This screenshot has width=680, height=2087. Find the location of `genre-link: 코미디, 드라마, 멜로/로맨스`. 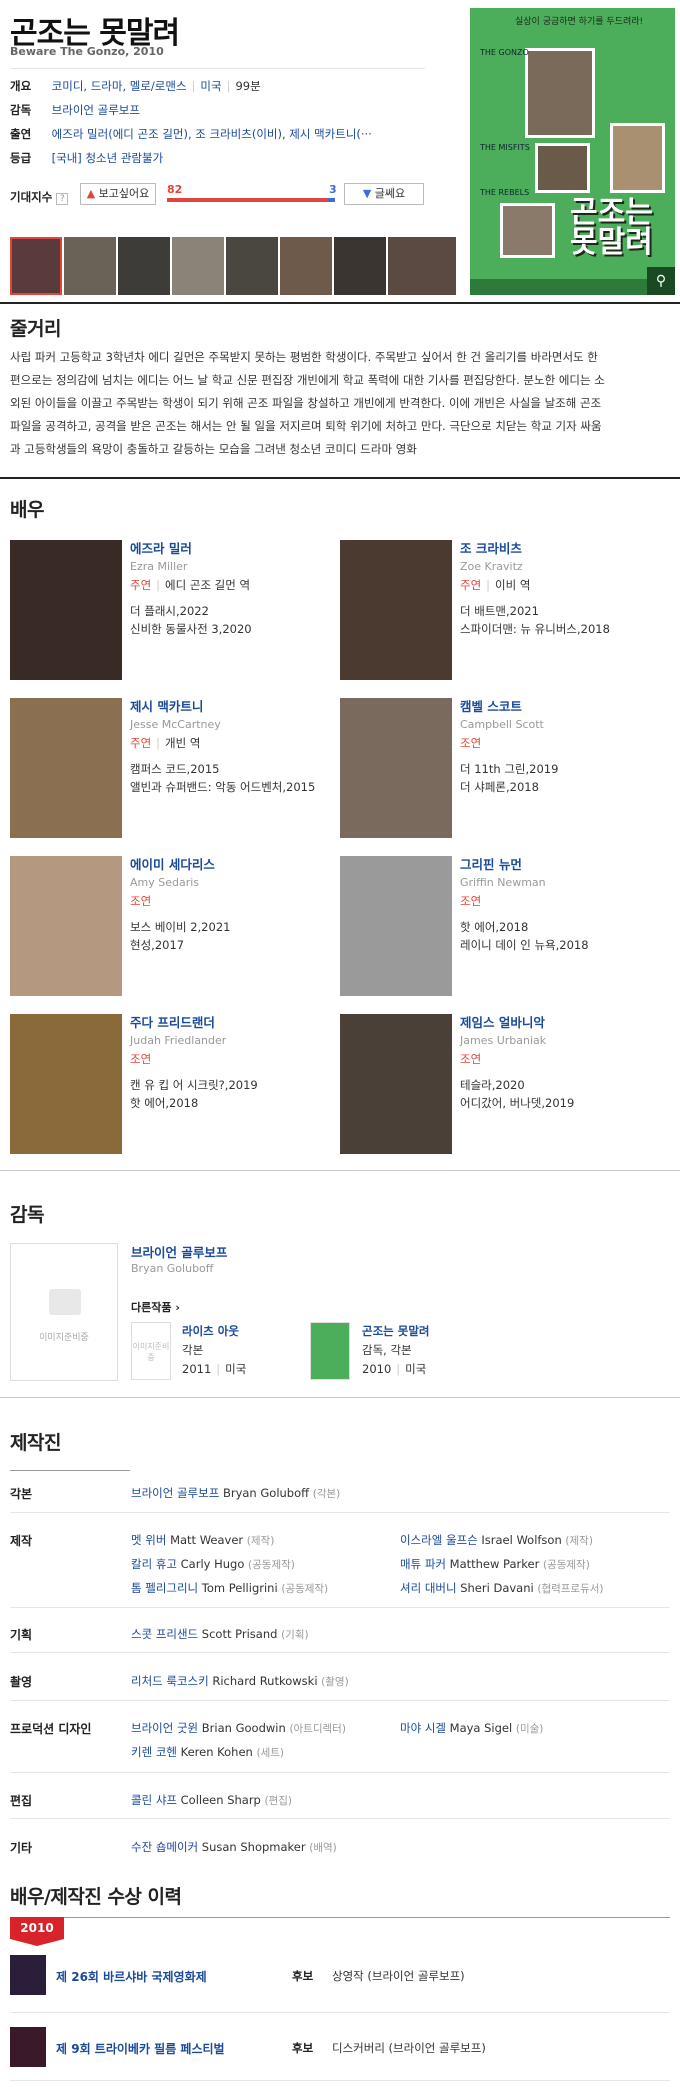

genre-link: 코미디, 드라마, 멜로/로맨스 is located at coordinates (119, 86).